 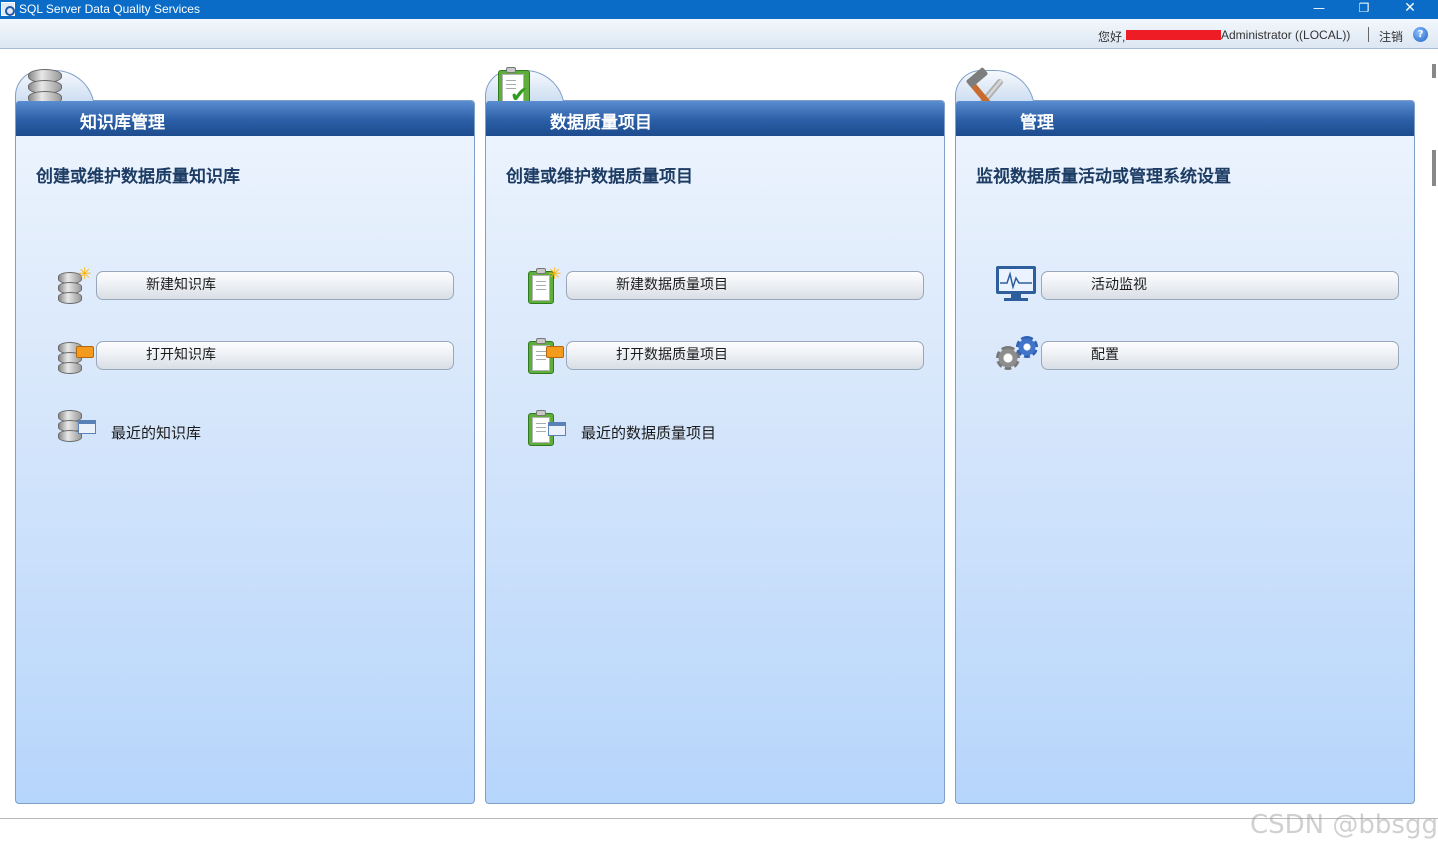 What do you see at coordinates (156, 432) in the screenshot?
I see `recent-knowledge-base-link: 最近的知识库` at bounding box center [156, 432].